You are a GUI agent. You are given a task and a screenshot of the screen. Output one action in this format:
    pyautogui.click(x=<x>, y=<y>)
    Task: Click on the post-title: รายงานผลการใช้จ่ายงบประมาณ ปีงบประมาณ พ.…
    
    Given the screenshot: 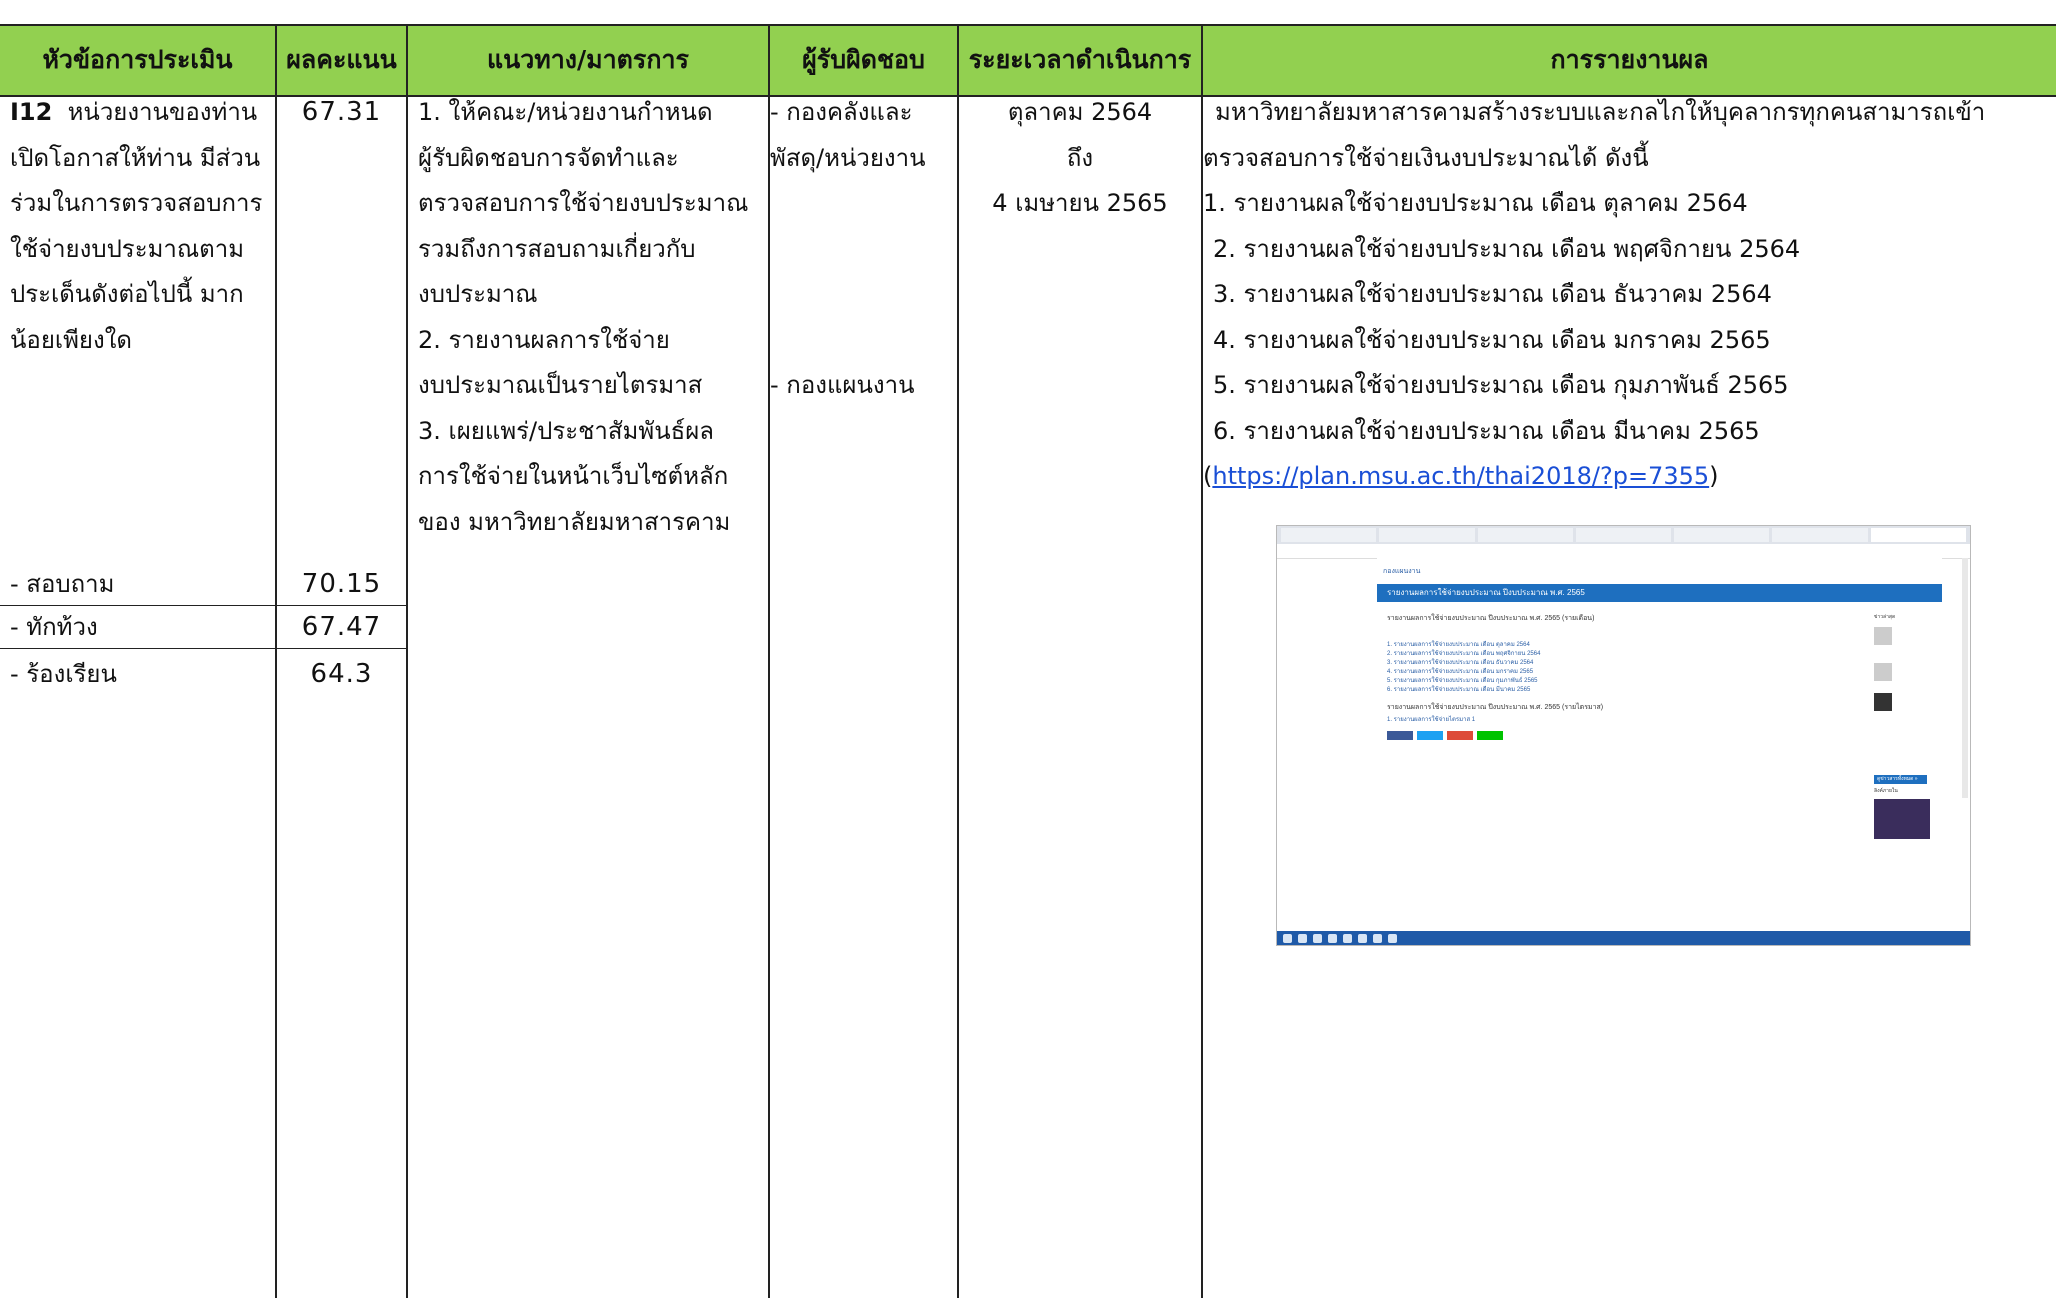 What is the action you would take?
    pyautogui.click(x=1491, y=618)
    